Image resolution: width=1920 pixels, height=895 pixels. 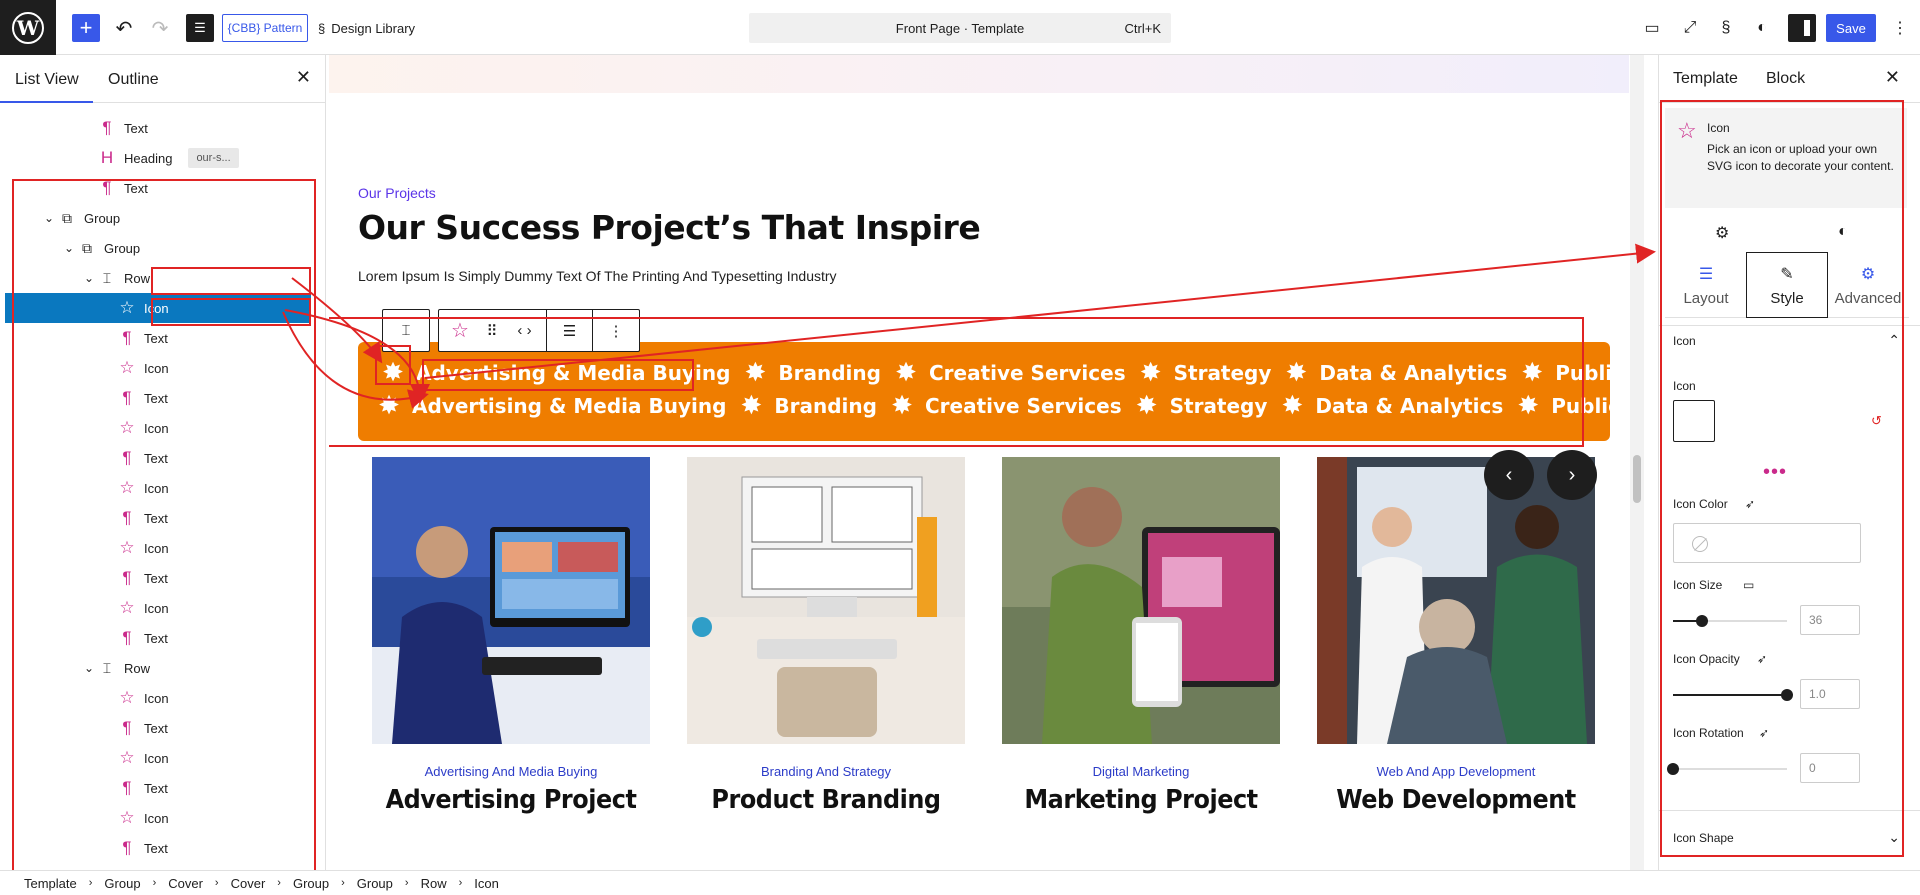 I want to click on chevron-up-icon: ⌃, so click(x=1894, y=340).